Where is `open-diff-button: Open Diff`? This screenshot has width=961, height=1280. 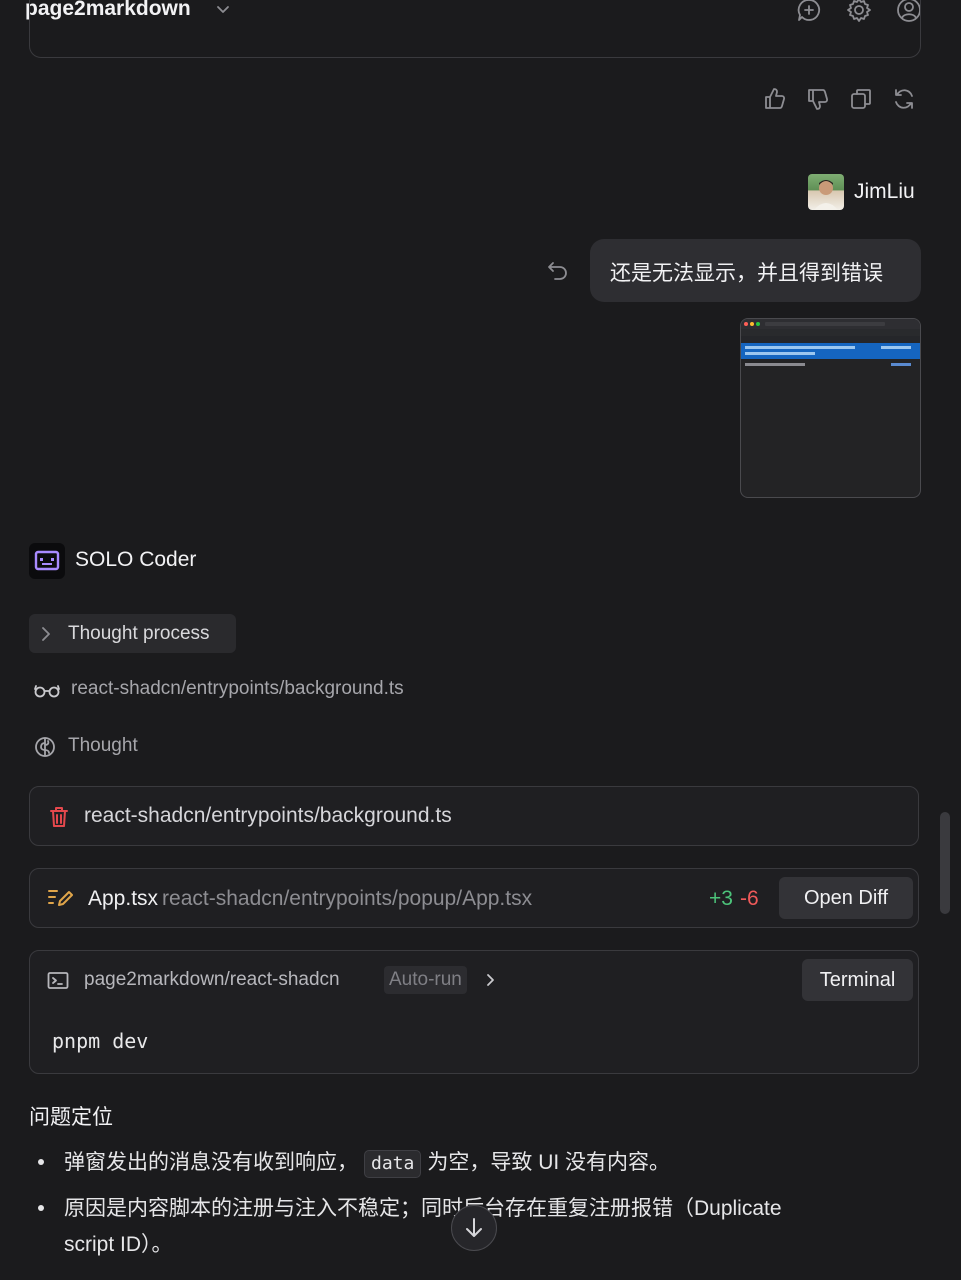 open-diff-button: Open Diff is located at coordinates (846, 898).